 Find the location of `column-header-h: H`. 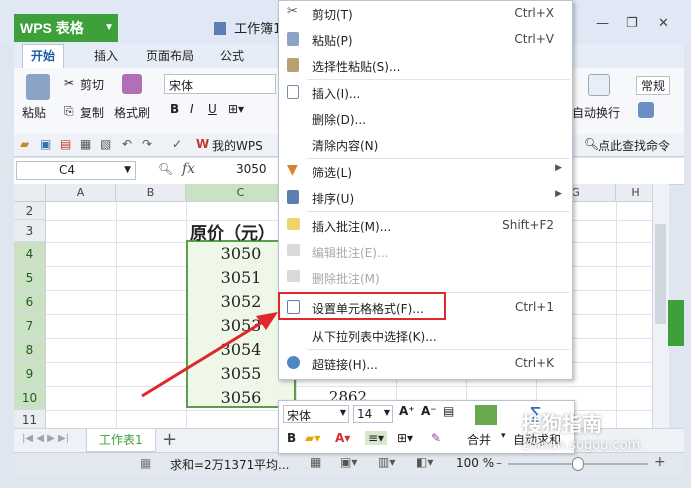

column-header-h: H is located at coordinates (634, 193).